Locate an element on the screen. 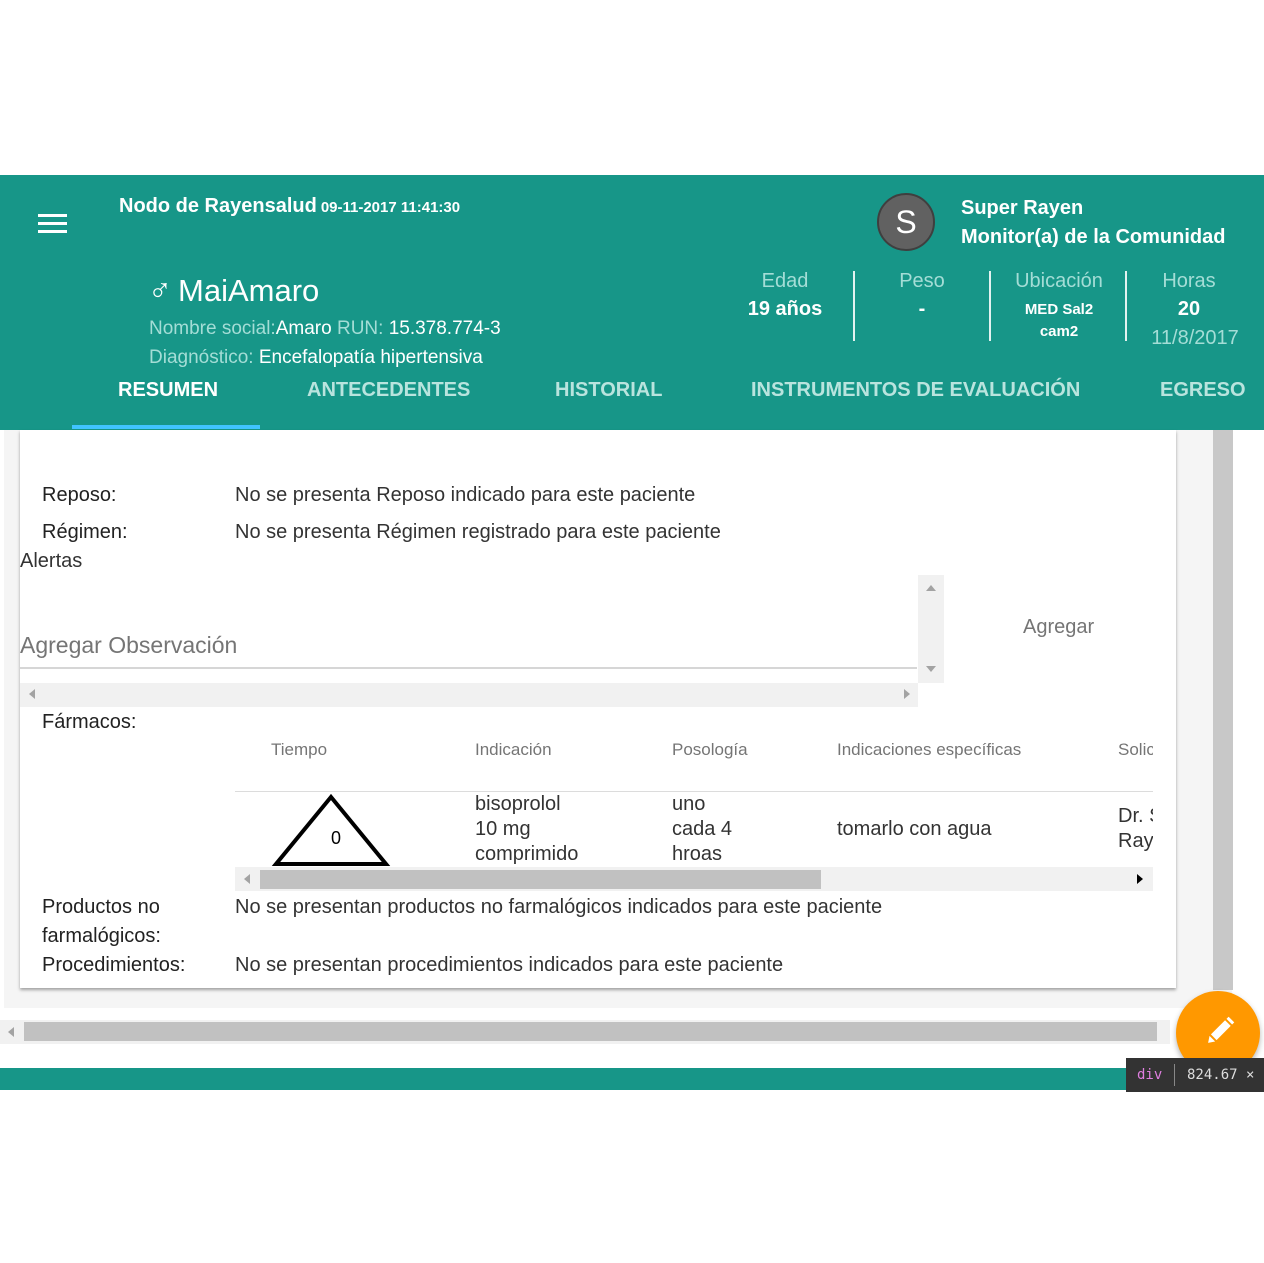 The width and height of the screenshot is (1264, 1263). stat-age: Edad 19 años is located at coordinates (785, 295).